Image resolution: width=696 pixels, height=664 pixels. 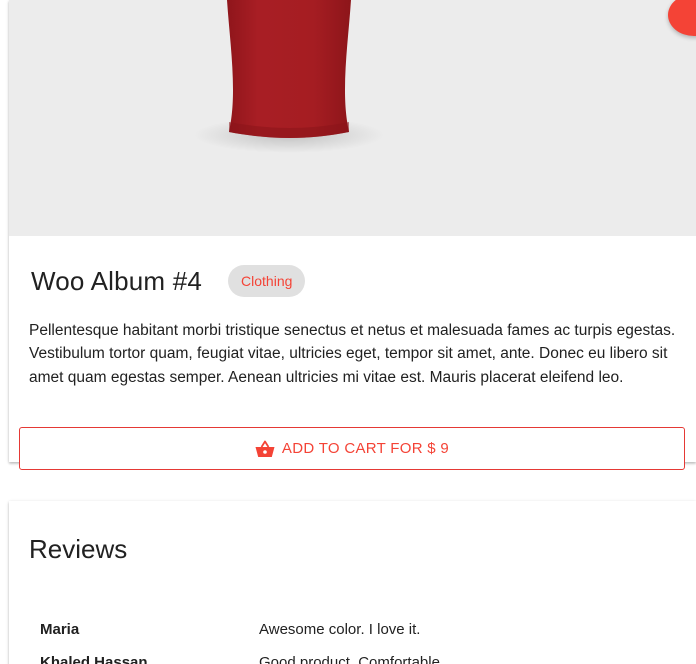 What do you see at coordinates (365, 448) in the screenshot?
I see `add-to-cart-label: ADD TO CART FOR $ 9` at bounding box center [365, 448].